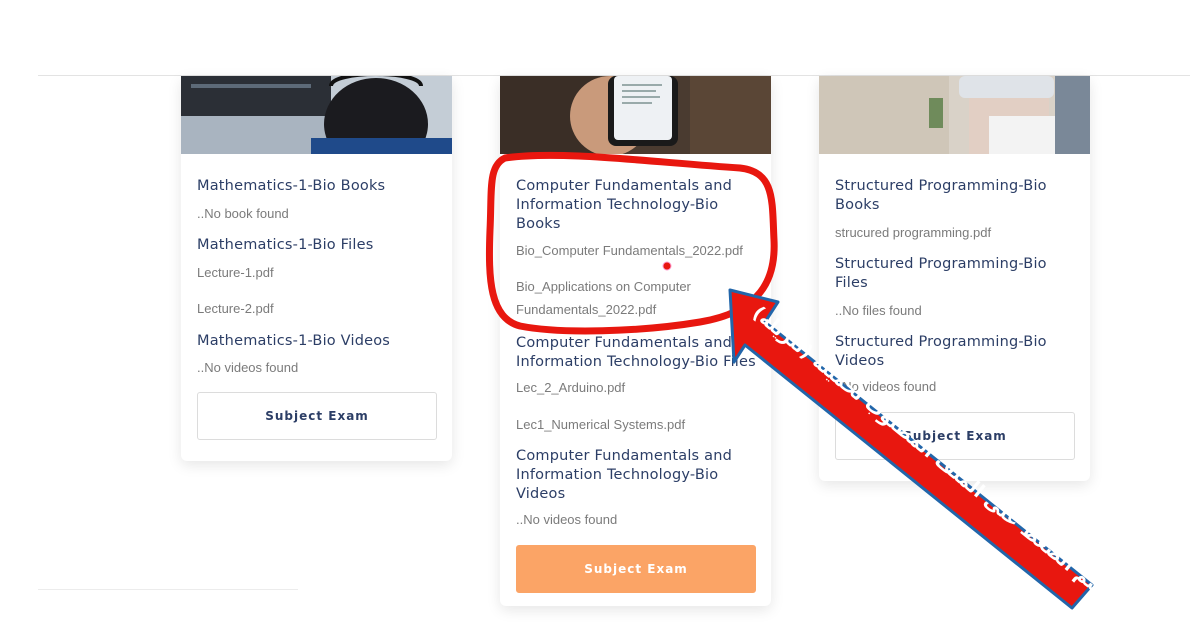 This screenshot has height=625, width=1190. What do you see at coordinates (285, 245) in the screenshot?
I see `files-heading: Mathematics-1-Bio Files` at bounding box center [285, 245].